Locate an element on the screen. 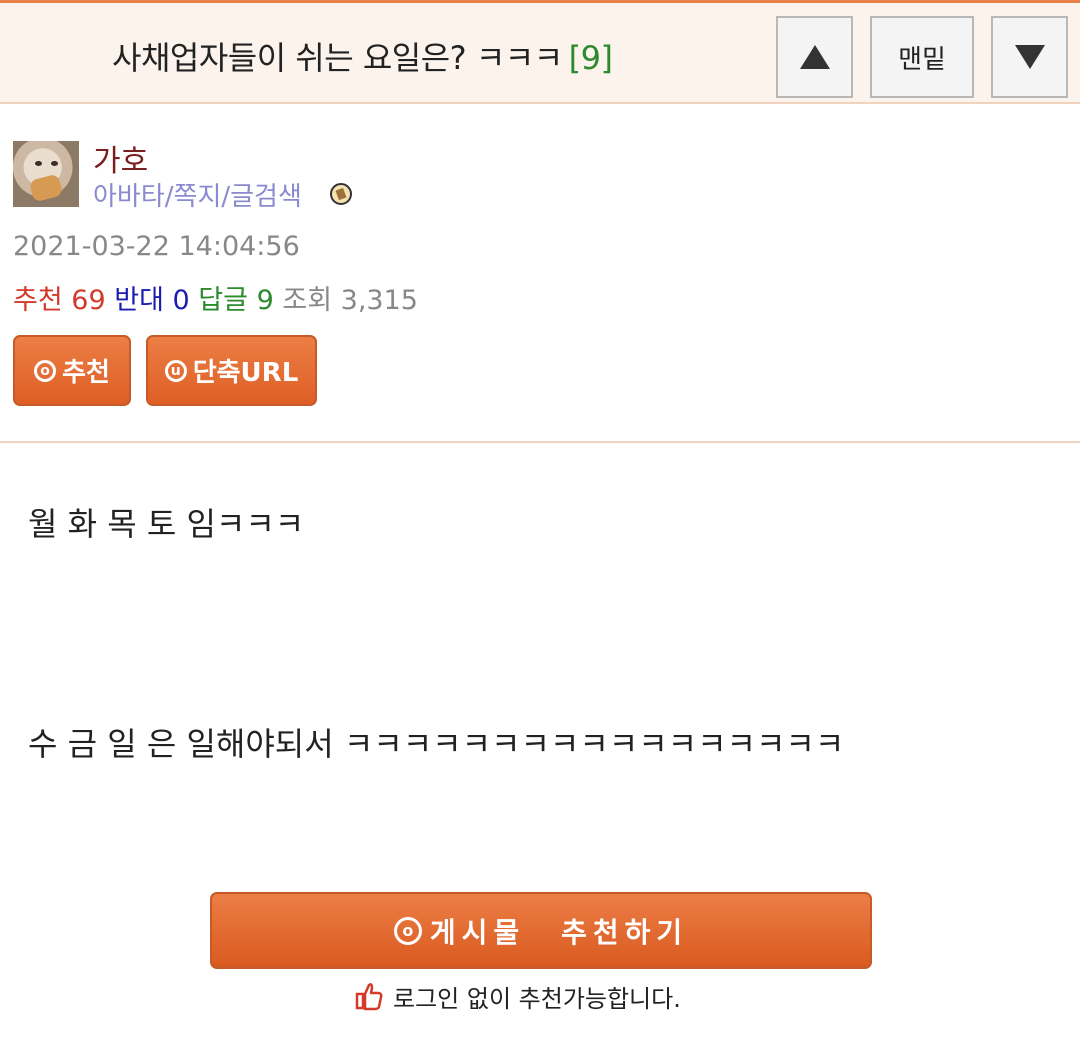 This screenshot has height=1057, width=1080. cat-eye is located at coordinates (54, 163).